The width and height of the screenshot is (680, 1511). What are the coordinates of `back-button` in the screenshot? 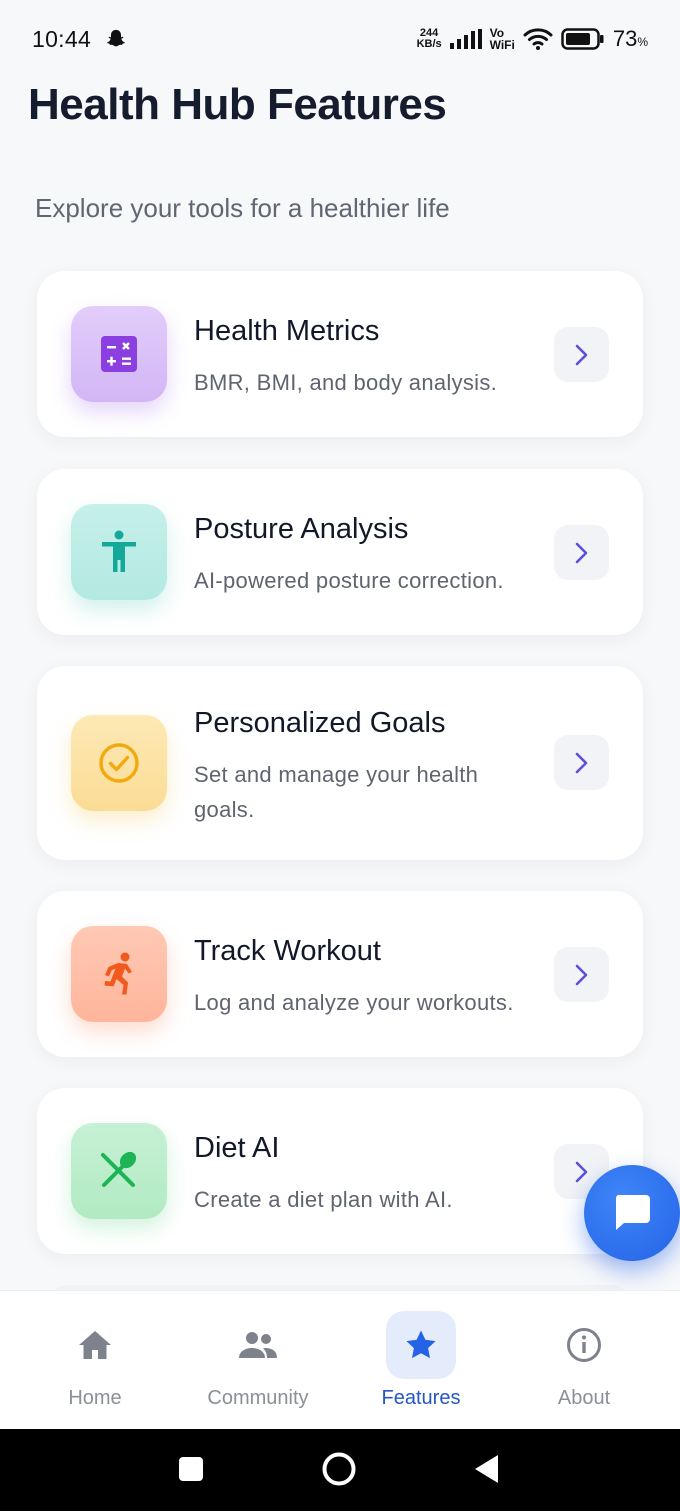 It's located at (487, 1469).